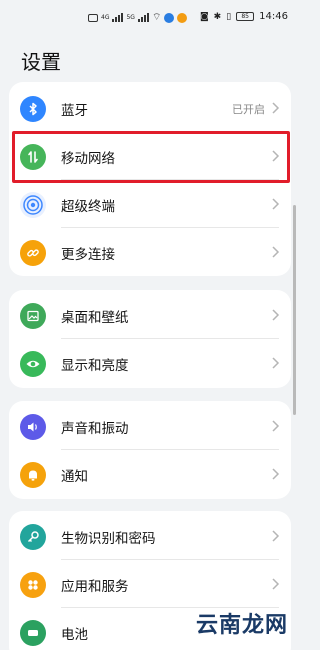 The width and height of the screenshot is (320, 650). I want to click on signal-2-icon, so click(143, 17).